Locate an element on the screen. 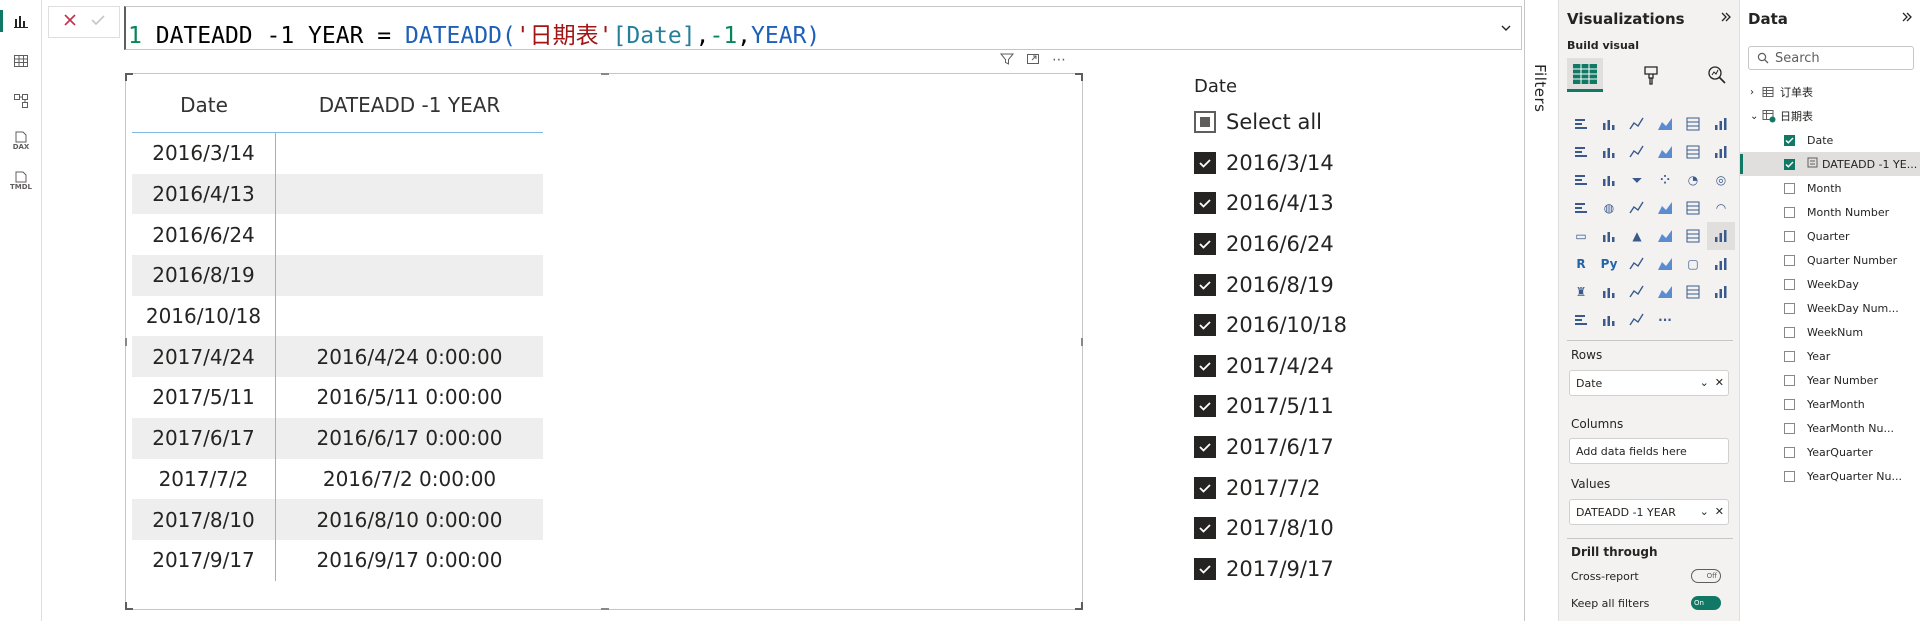 Image resolution: width=1920 pixels, height=621 pixels. paginated-report-icon is located at coordinates (1609, 292).